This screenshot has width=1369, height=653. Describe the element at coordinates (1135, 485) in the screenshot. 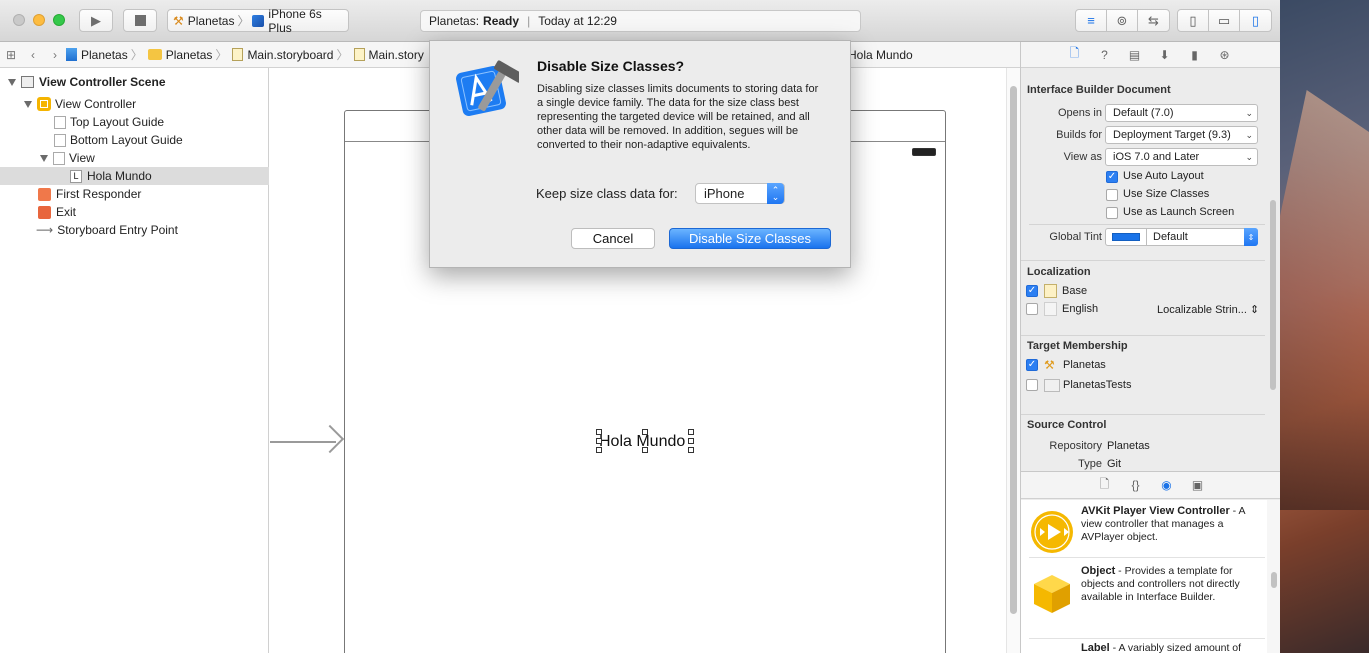

I see `code-snippet-library-icon: {}` at that location.